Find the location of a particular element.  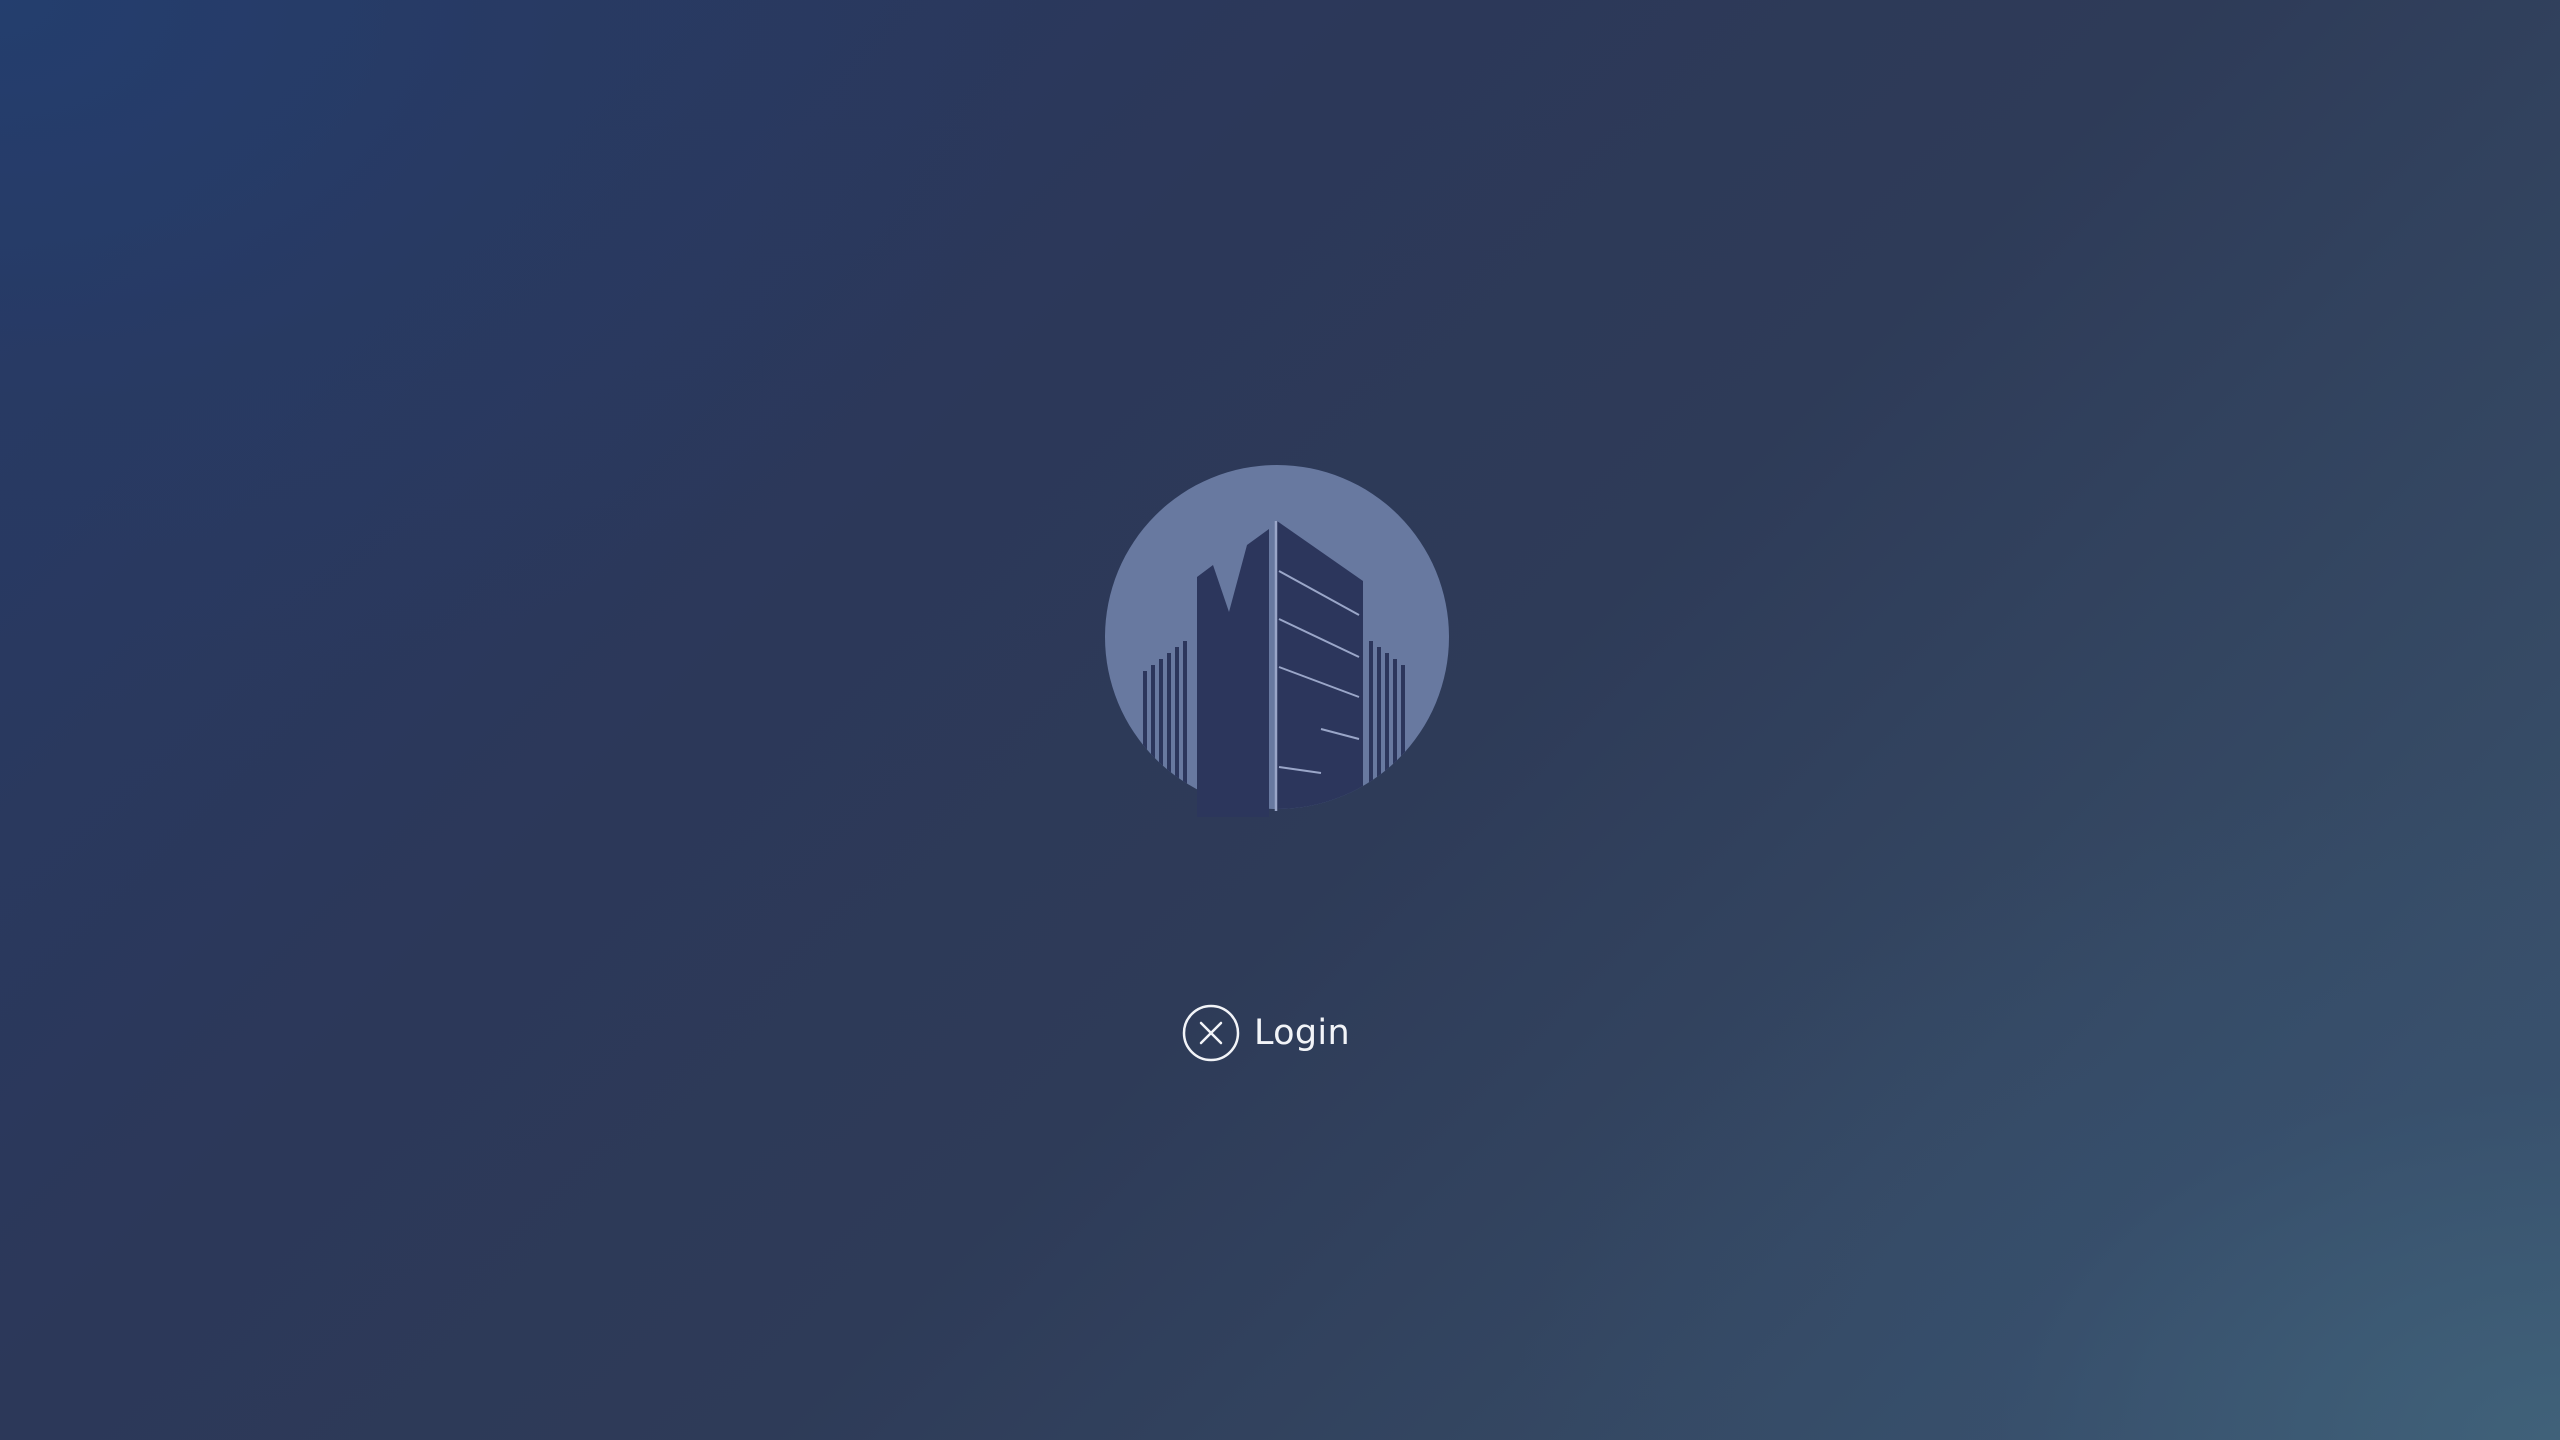

building-logo-icon is located at coordinates (1277, 641).